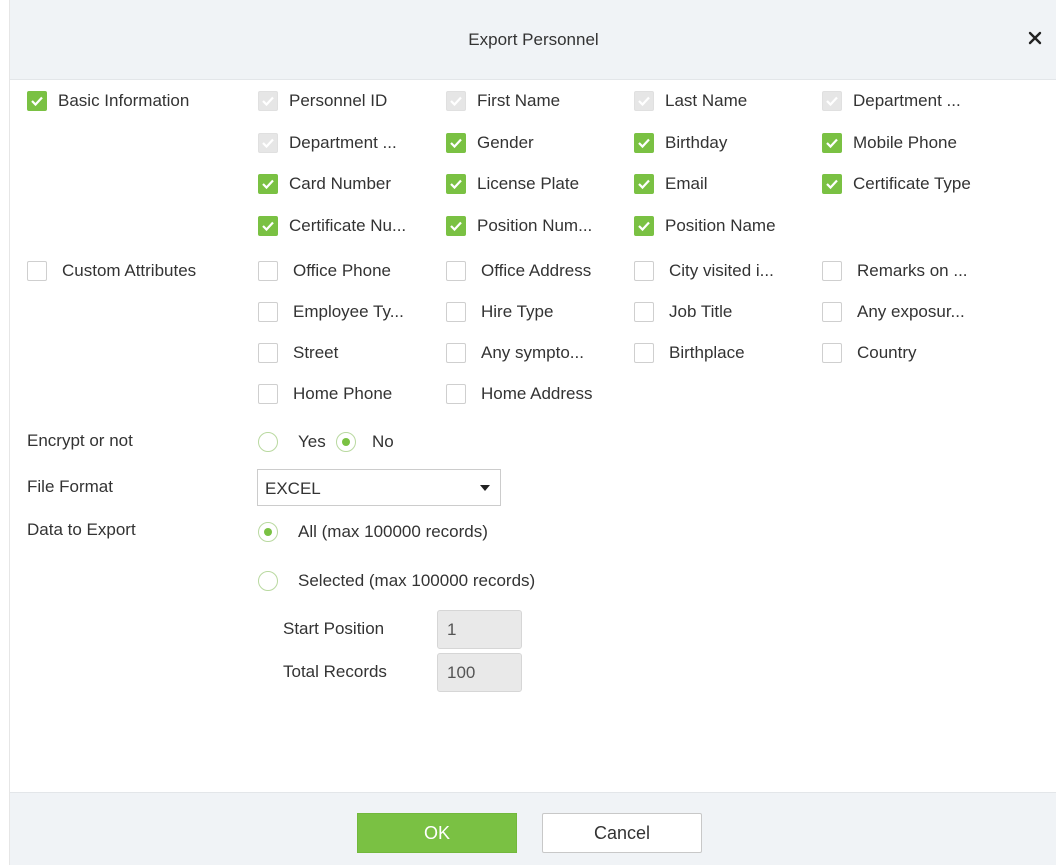 This screenshot has height=865, width=1056. What do you see at coordinates (293, 488) in the screenshot?
I see `file-format-value: EXCEL` at bounding box center [293, 488].